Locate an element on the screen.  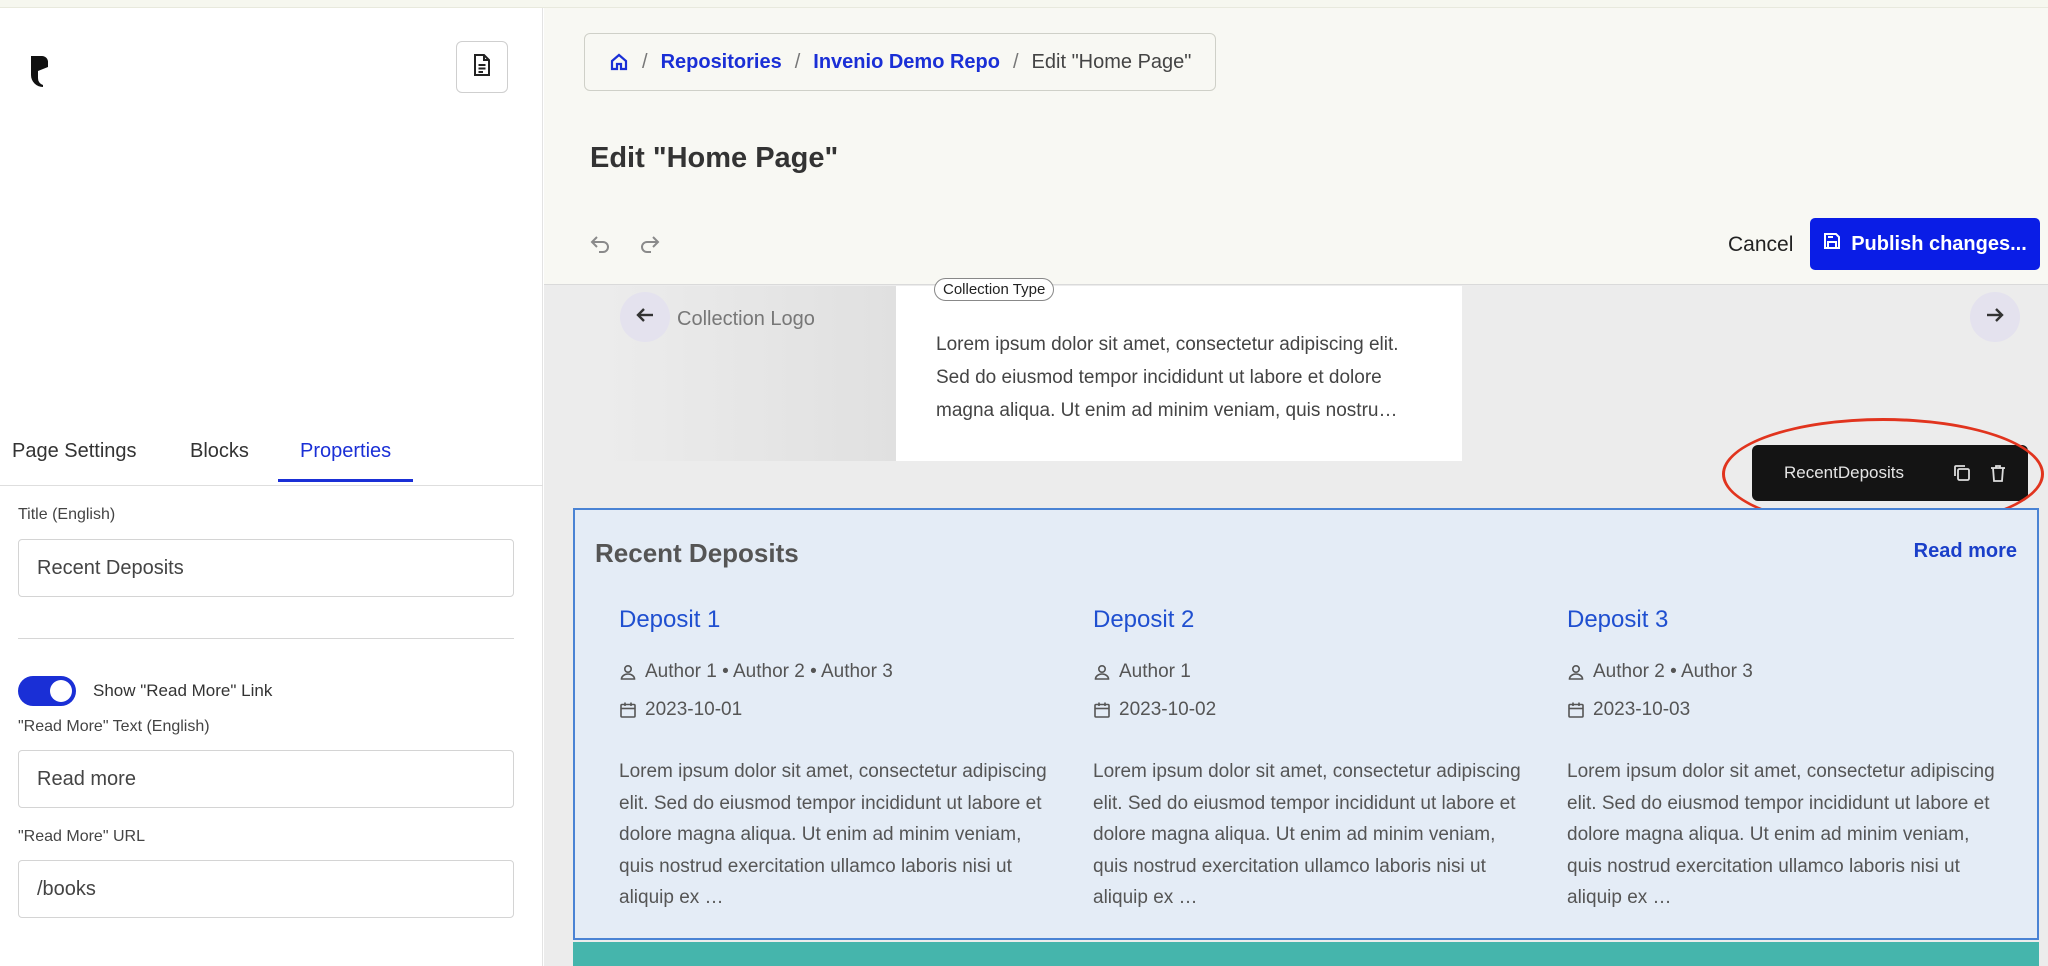
tab-properties: Properties is located at coordinates (346, 461).